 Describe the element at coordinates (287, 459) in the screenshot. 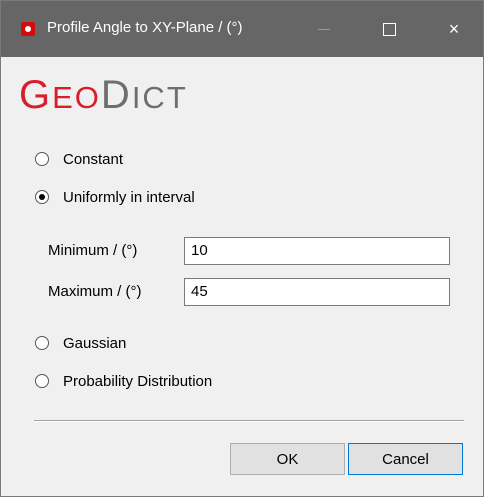

I see `ok-button: OK` at that location.